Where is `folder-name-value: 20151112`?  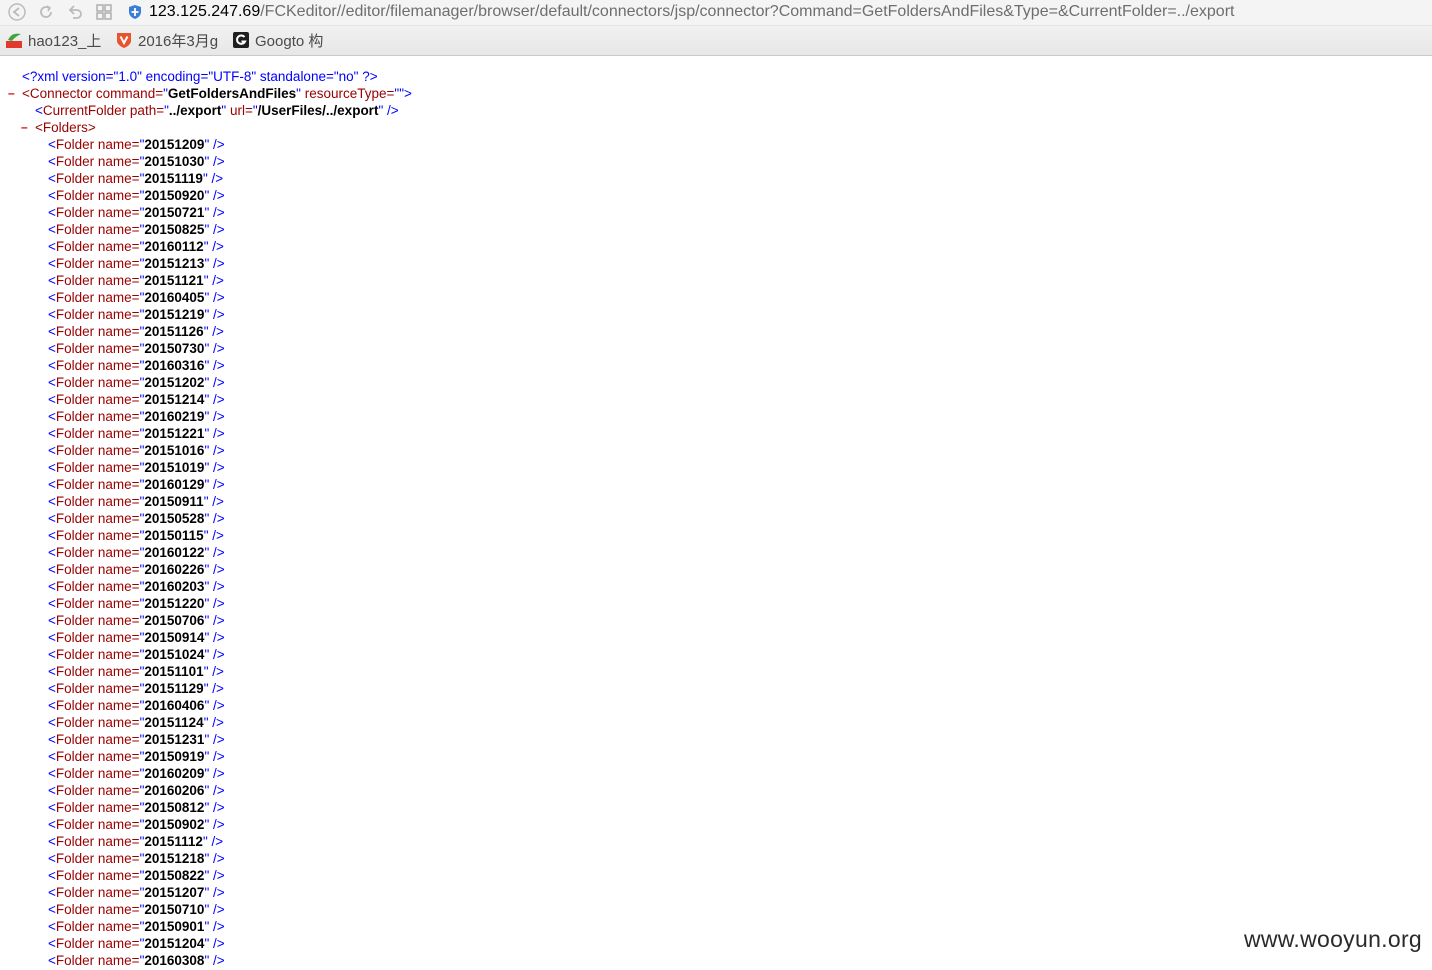
folder-name-value: 20151112 is located at coordinates (173, 841).